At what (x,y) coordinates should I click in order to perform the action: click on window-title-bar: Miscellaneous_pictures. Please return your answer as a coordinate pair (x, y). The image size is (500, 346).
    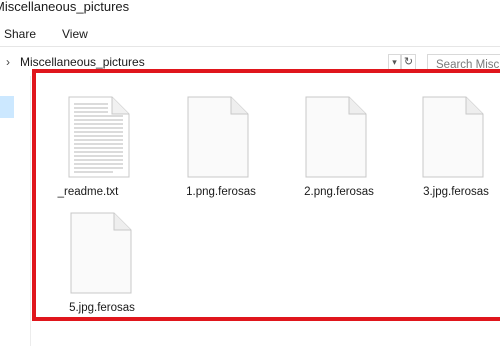
    Looking at the image, I should click on (250, 9).